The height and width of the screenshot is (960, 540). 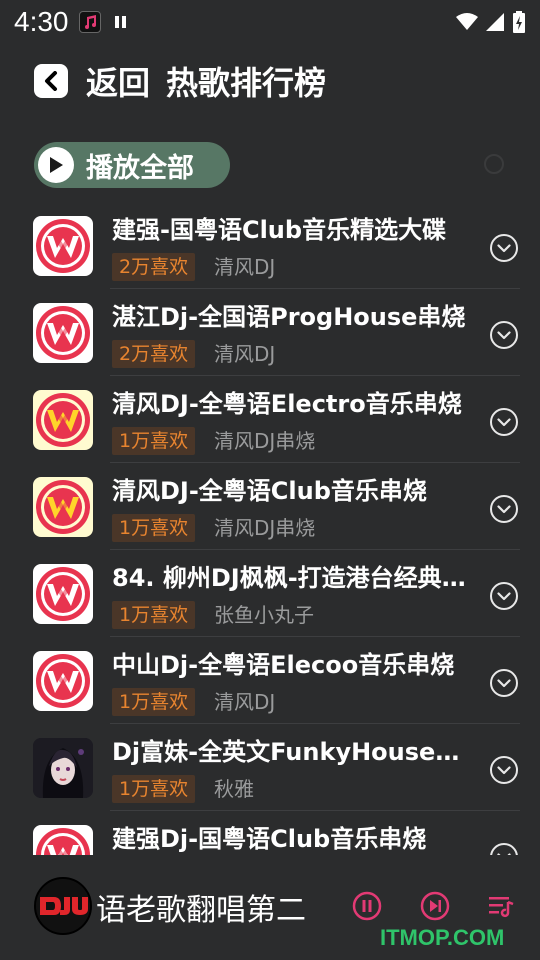 I want to click on play-icon, so click(x=56, y=165).